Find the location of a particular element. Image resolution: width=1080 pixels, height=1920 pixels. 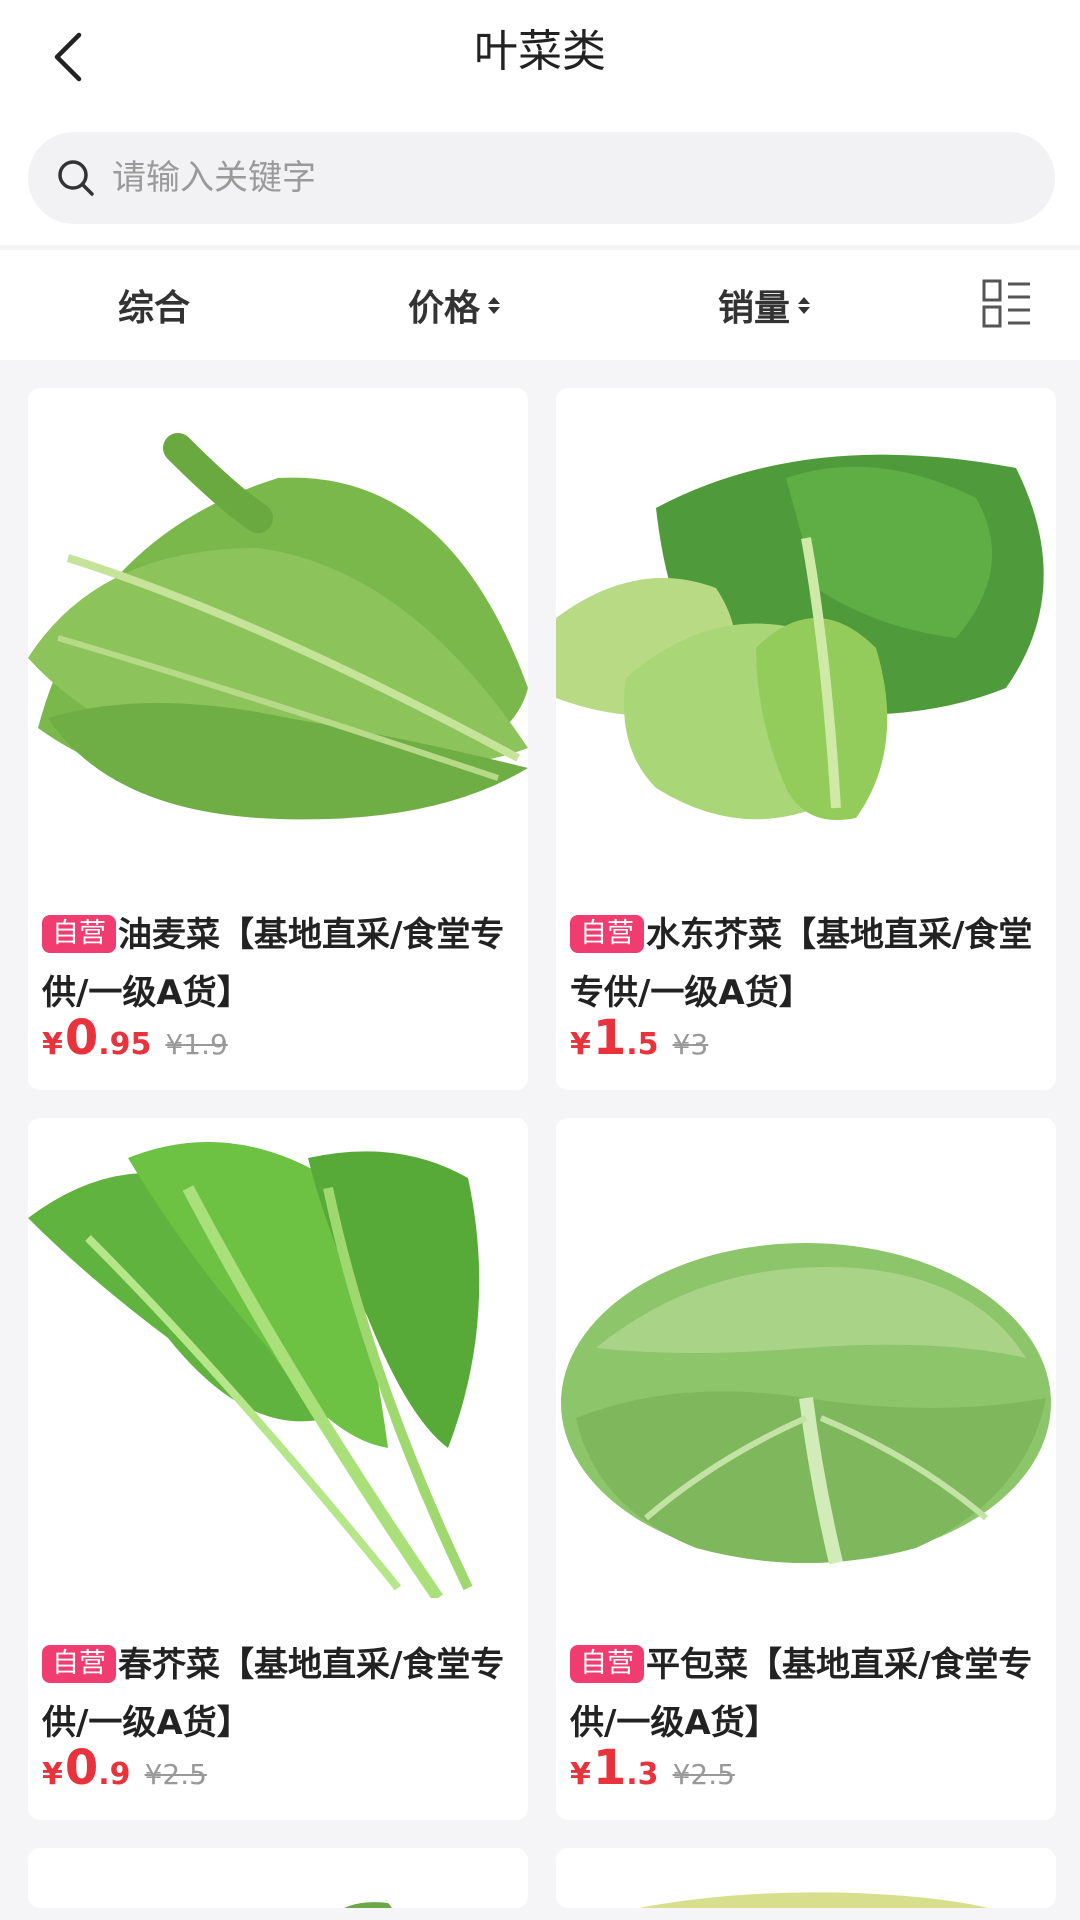

price-row: ¥1.5 ¥3 is located at coordinates (639, 1040).